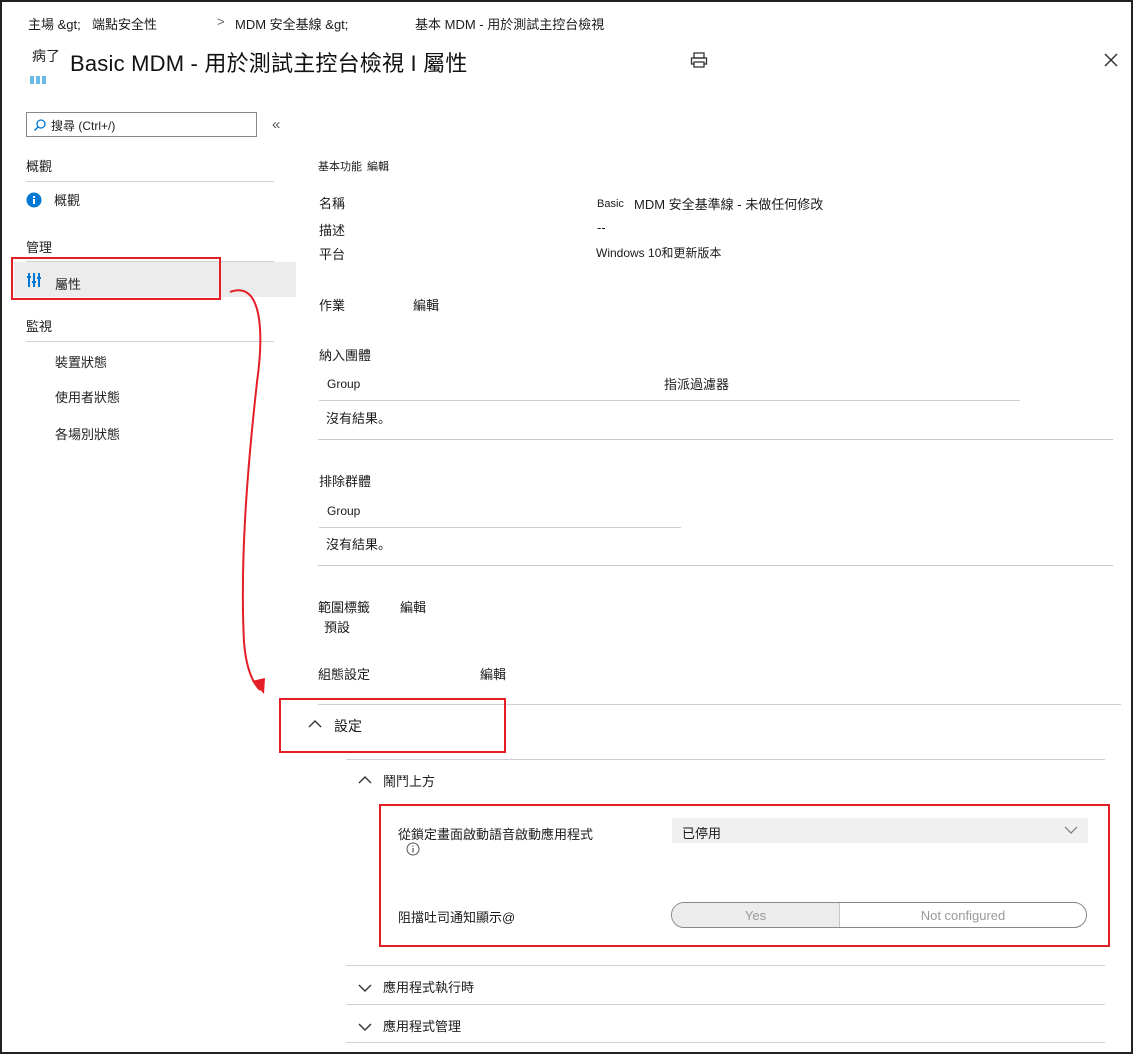  Describe the element at coordinates (697, 384) in the screenshot. I see `included-col-filter: 指派過濾器` at that location.